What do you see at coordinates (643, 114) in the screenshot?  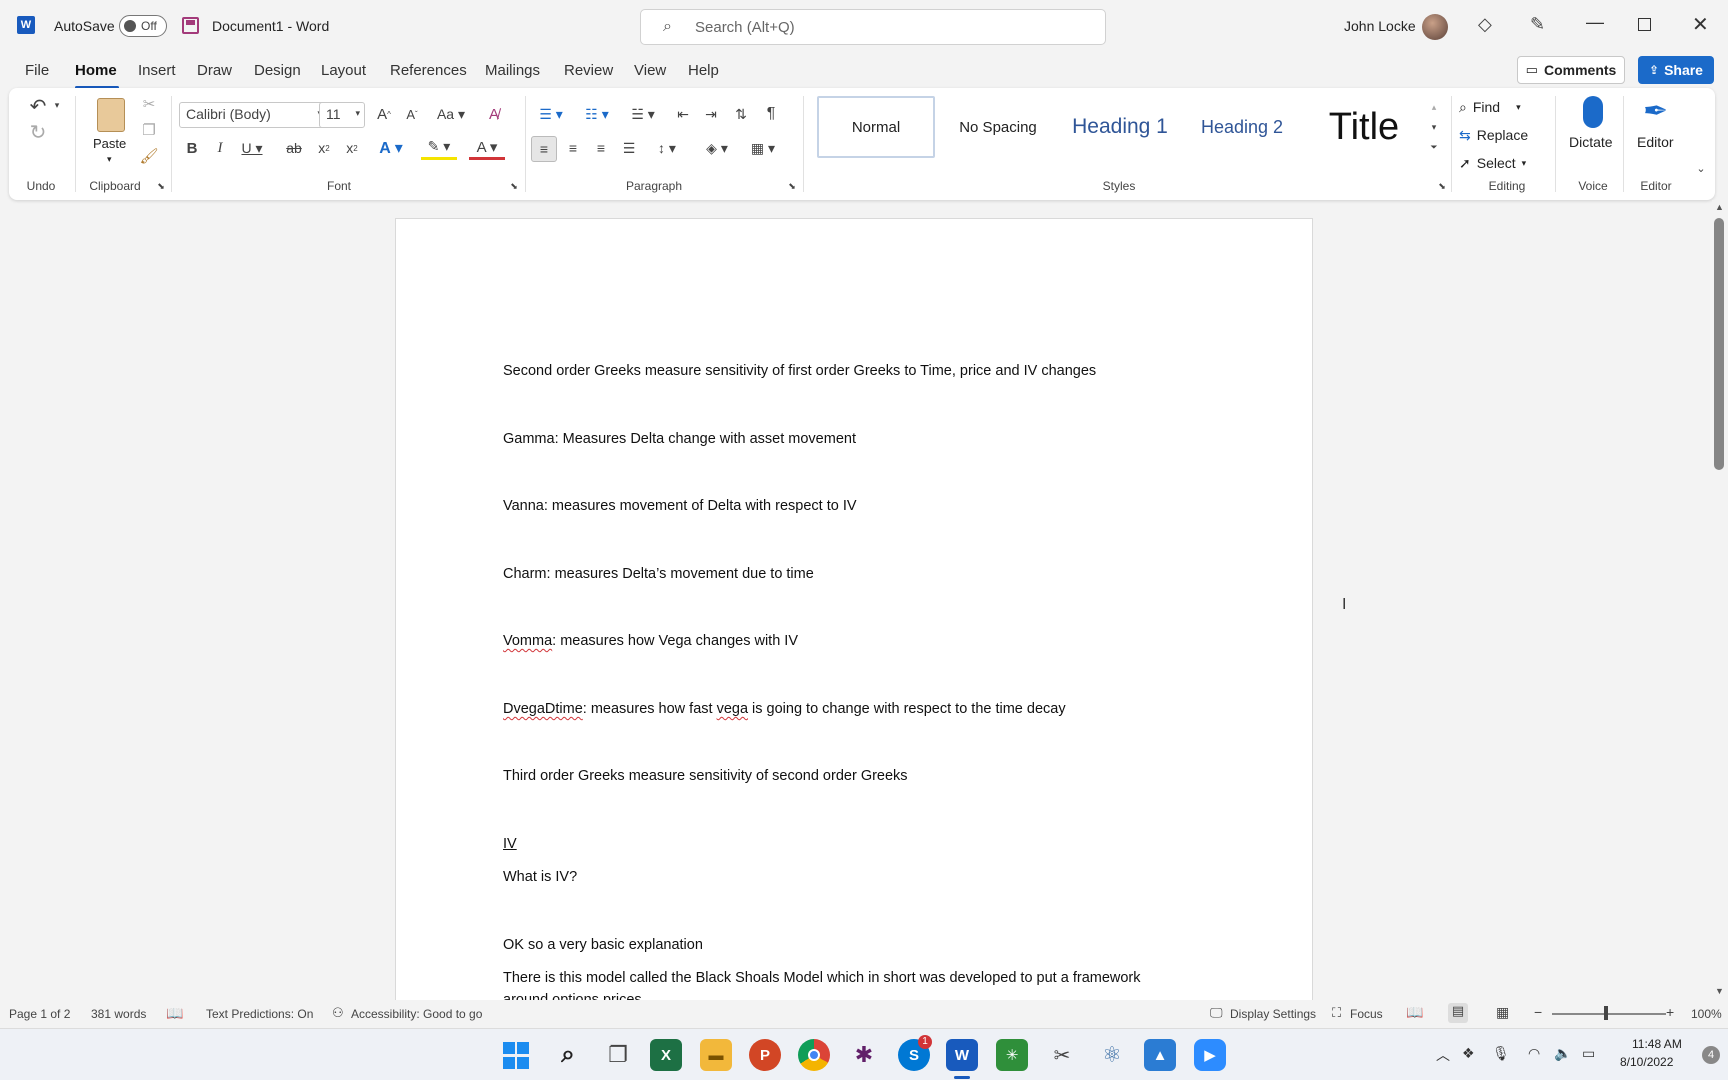 I see `multilevel-list-icon: ☱ ▾` at bounding box center [643, 114].